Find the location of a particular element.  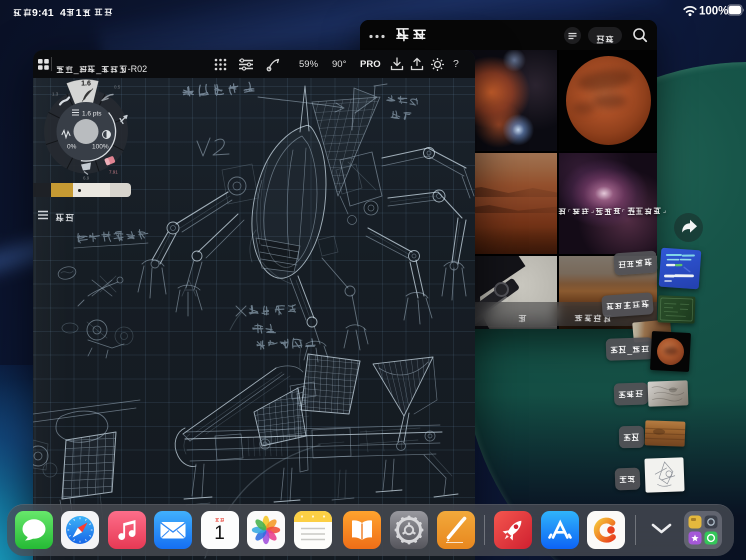

svg-text: 0% is located at coordinates (72, 147).